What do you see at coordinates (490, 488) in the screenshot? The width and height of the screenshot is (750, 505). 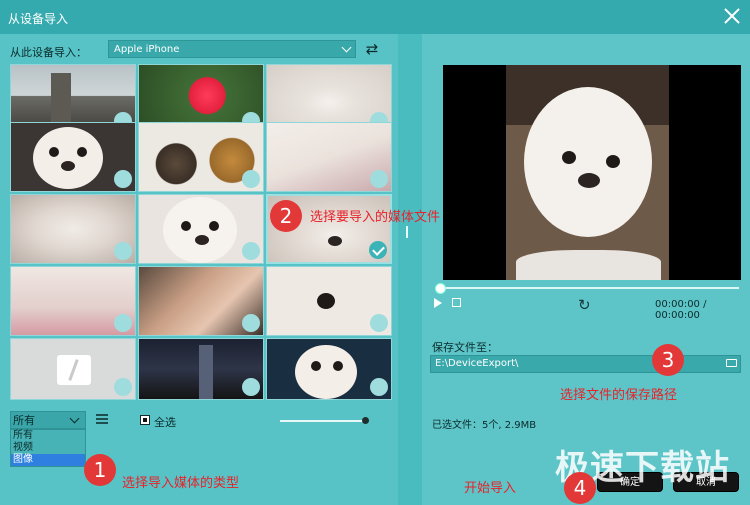 I see `annotation-text: 开始导入` at bounding box center [490, 488].